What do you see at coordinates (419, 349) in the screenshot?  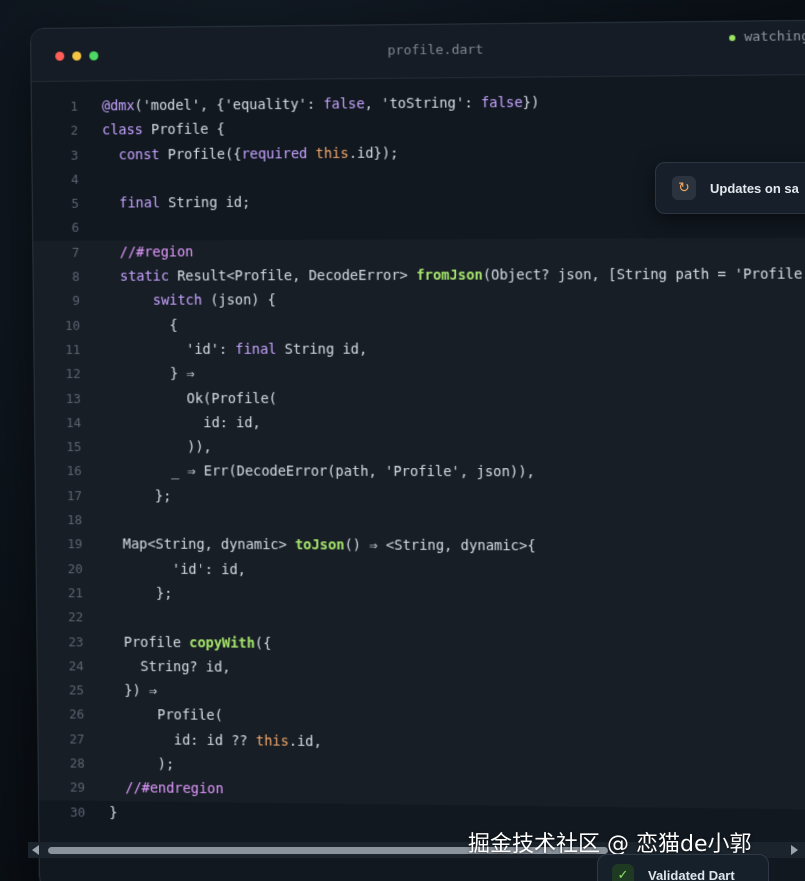 I see `code-line: 11 'id': final String id,` at bounding box center [419, 349].